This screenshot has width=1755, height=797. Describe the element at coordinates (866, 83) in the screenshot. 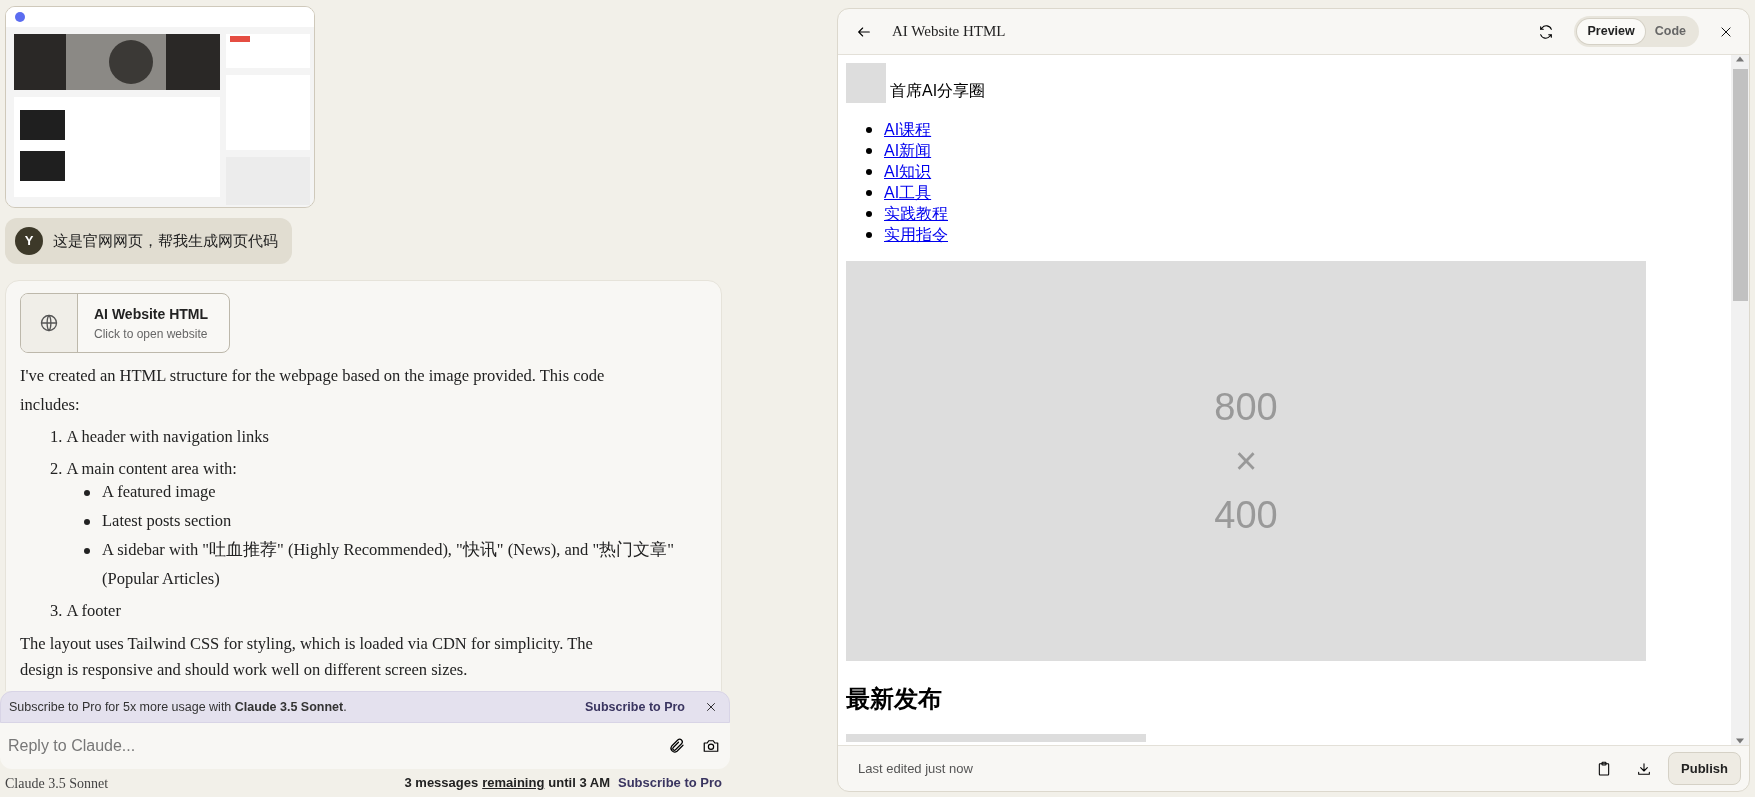

I see `logo-placeholder` at that location.